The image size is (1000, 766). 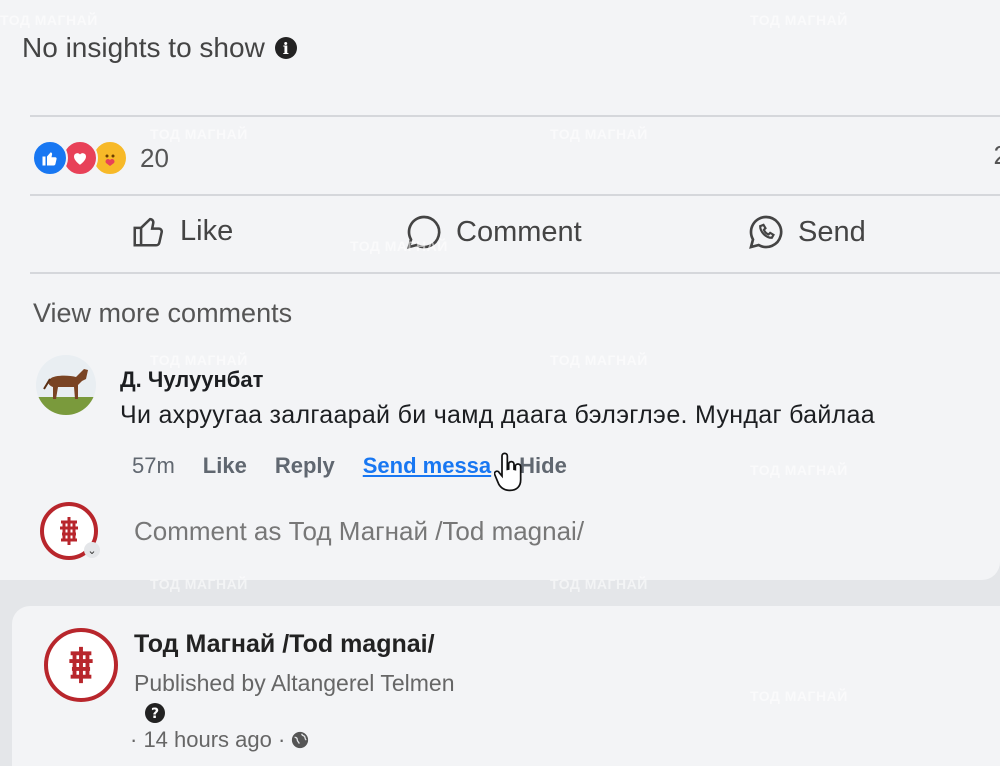 What do you see at coordinates (519, 231) in the screenshot?
I see `comment-label: Comment` at bounding box center [519, 231].